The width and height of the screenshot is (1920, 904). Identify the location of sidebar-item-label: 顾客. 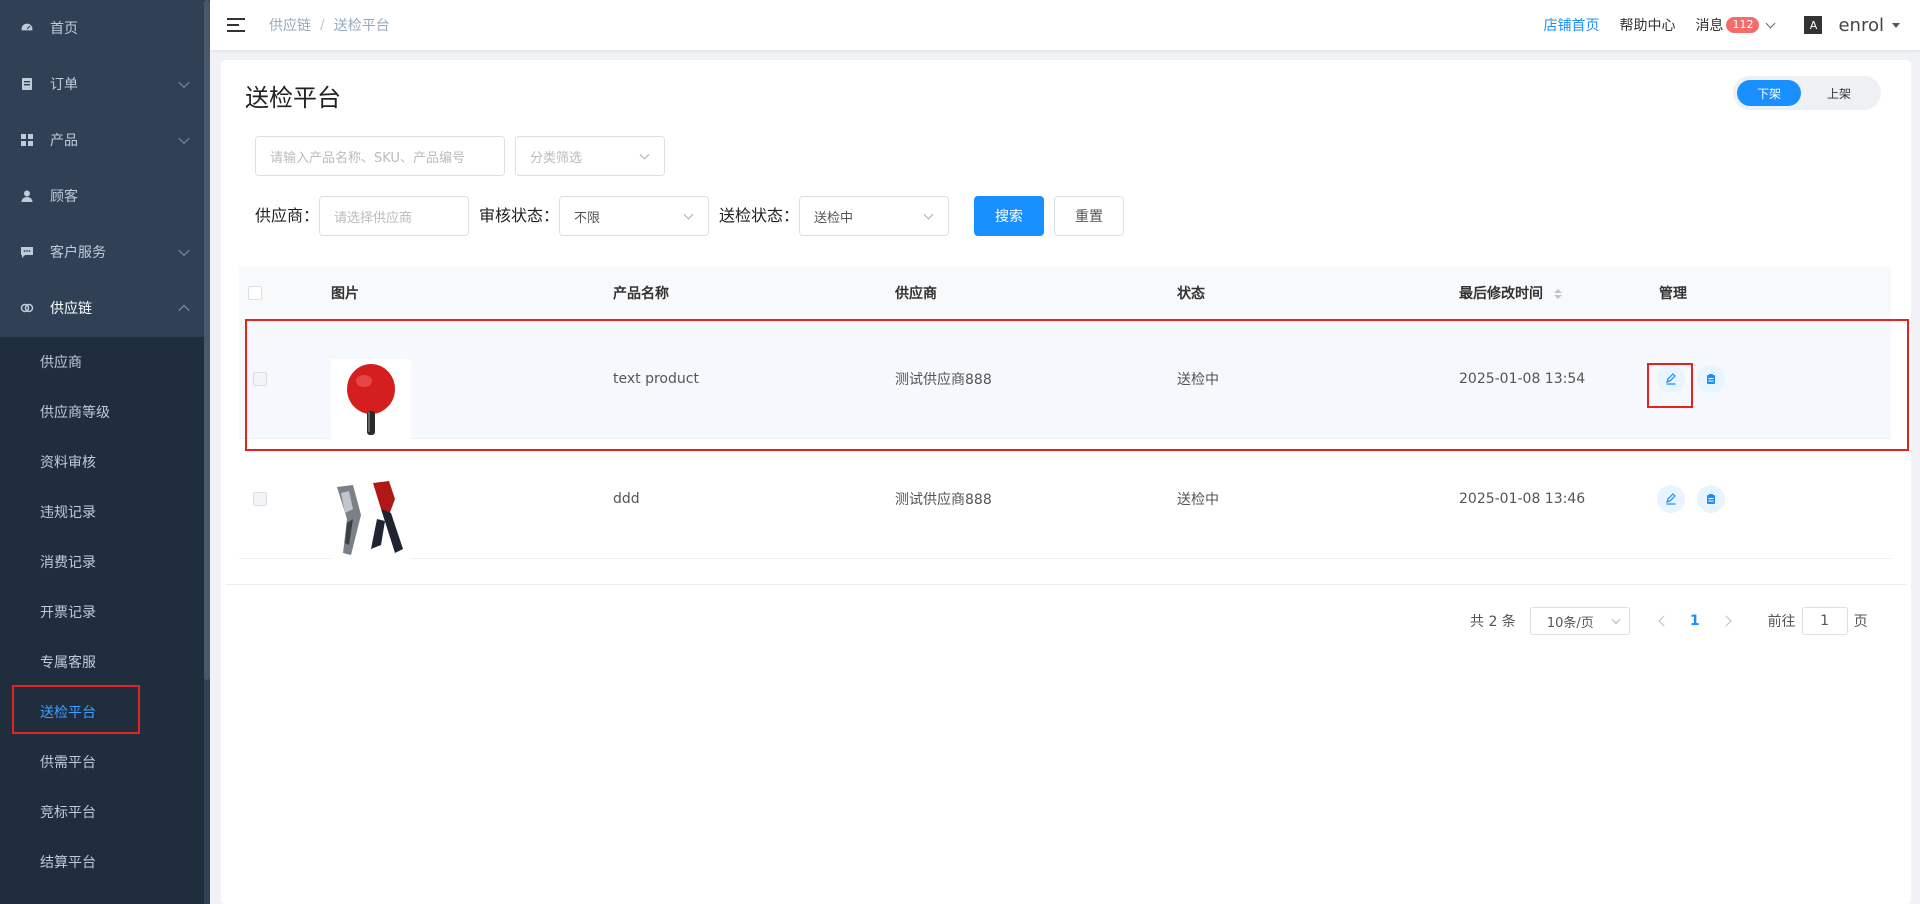
(64, 197).